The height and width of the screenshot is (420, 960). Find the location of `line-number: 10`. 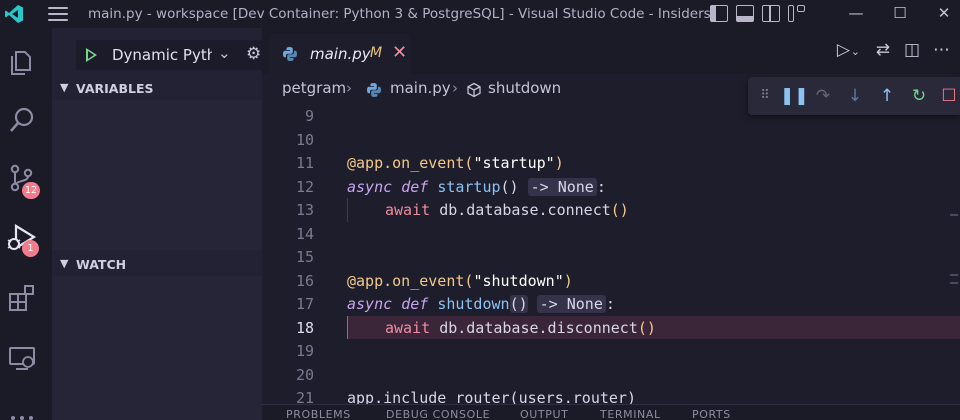

line-number: 10 is located at coordinates (304, 139).